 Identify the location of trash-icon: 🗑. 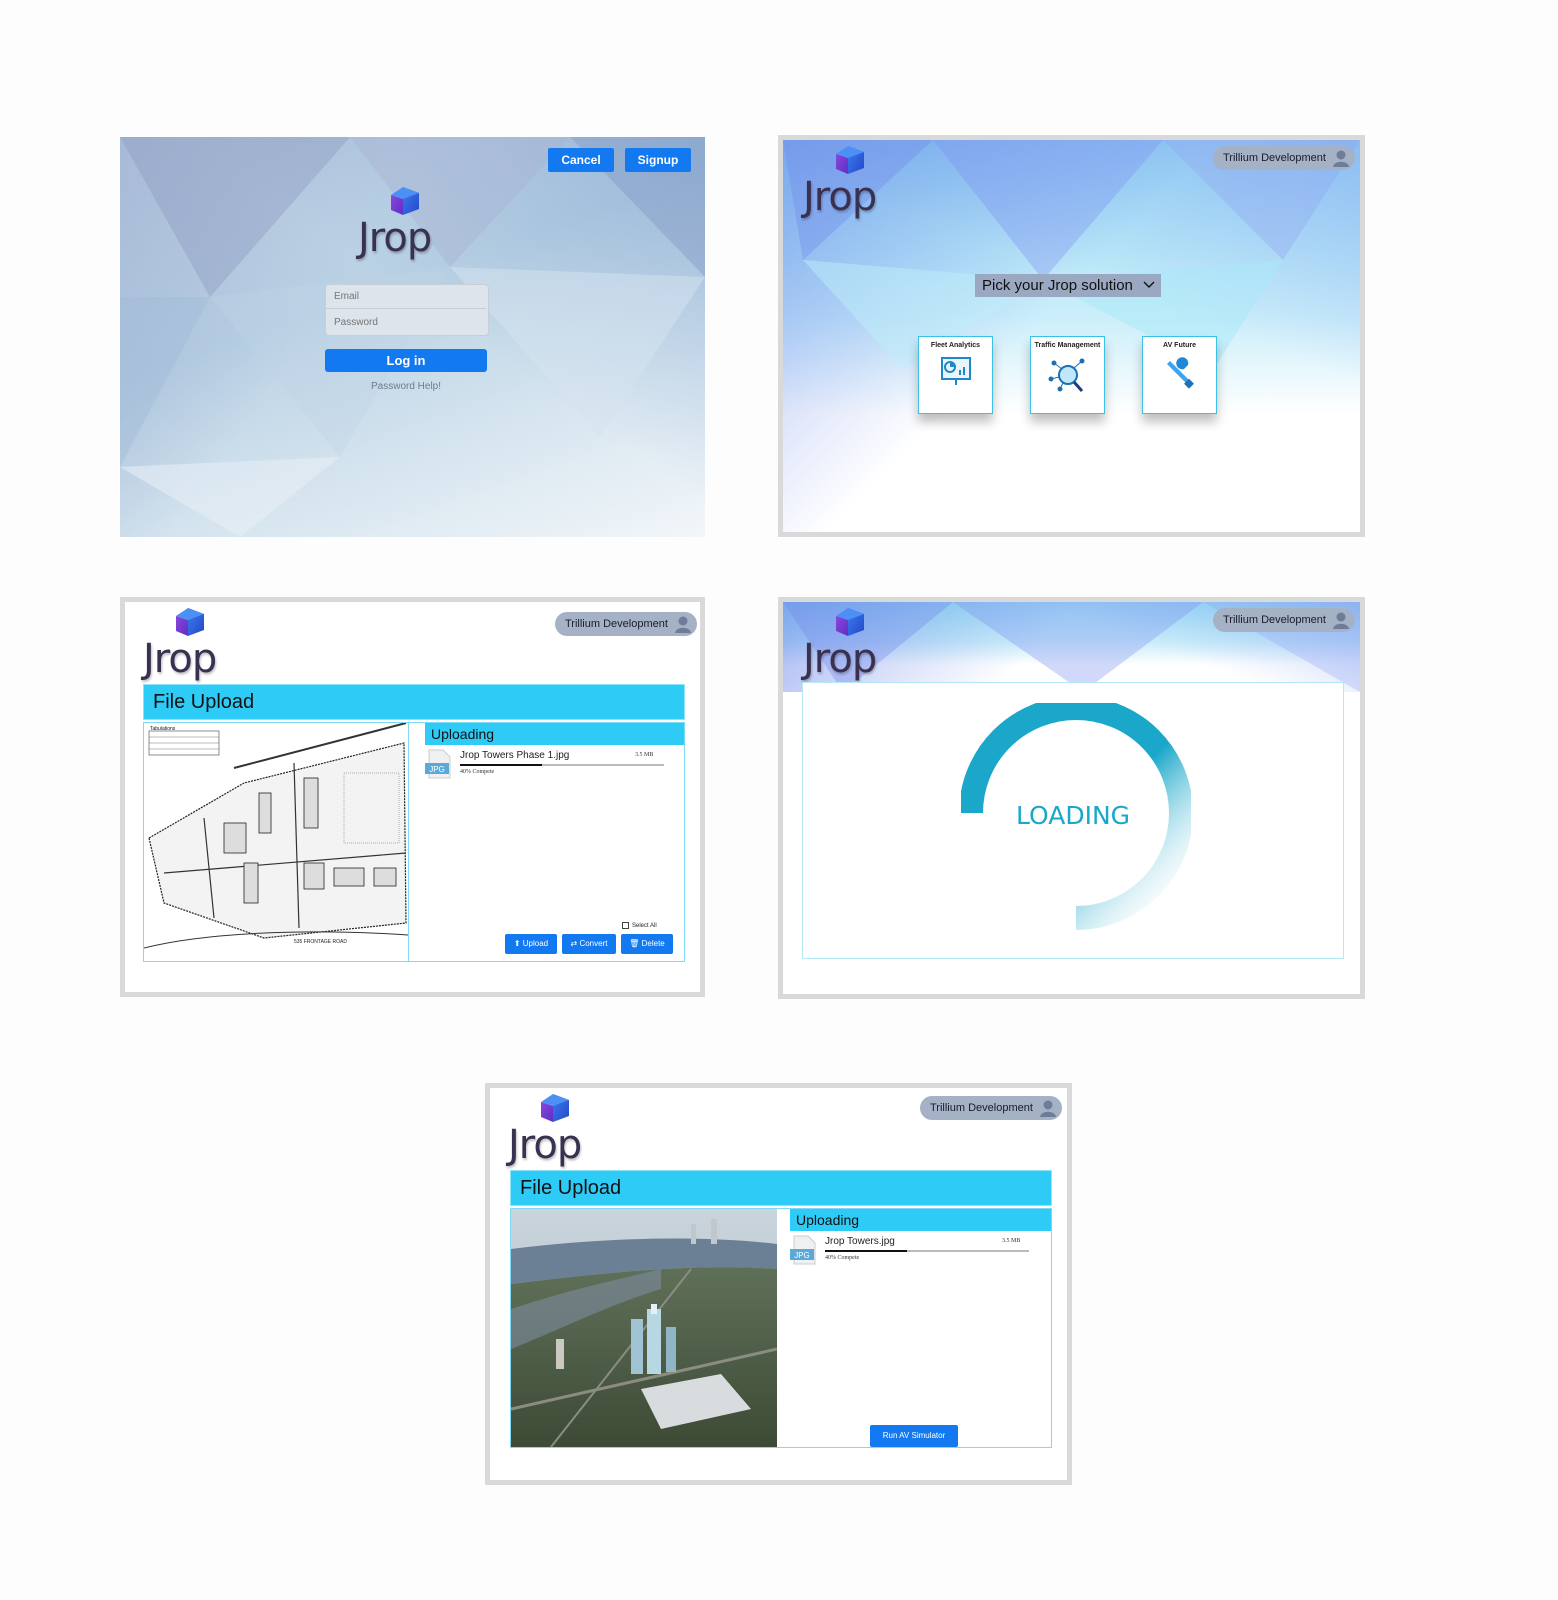
(635, 943).